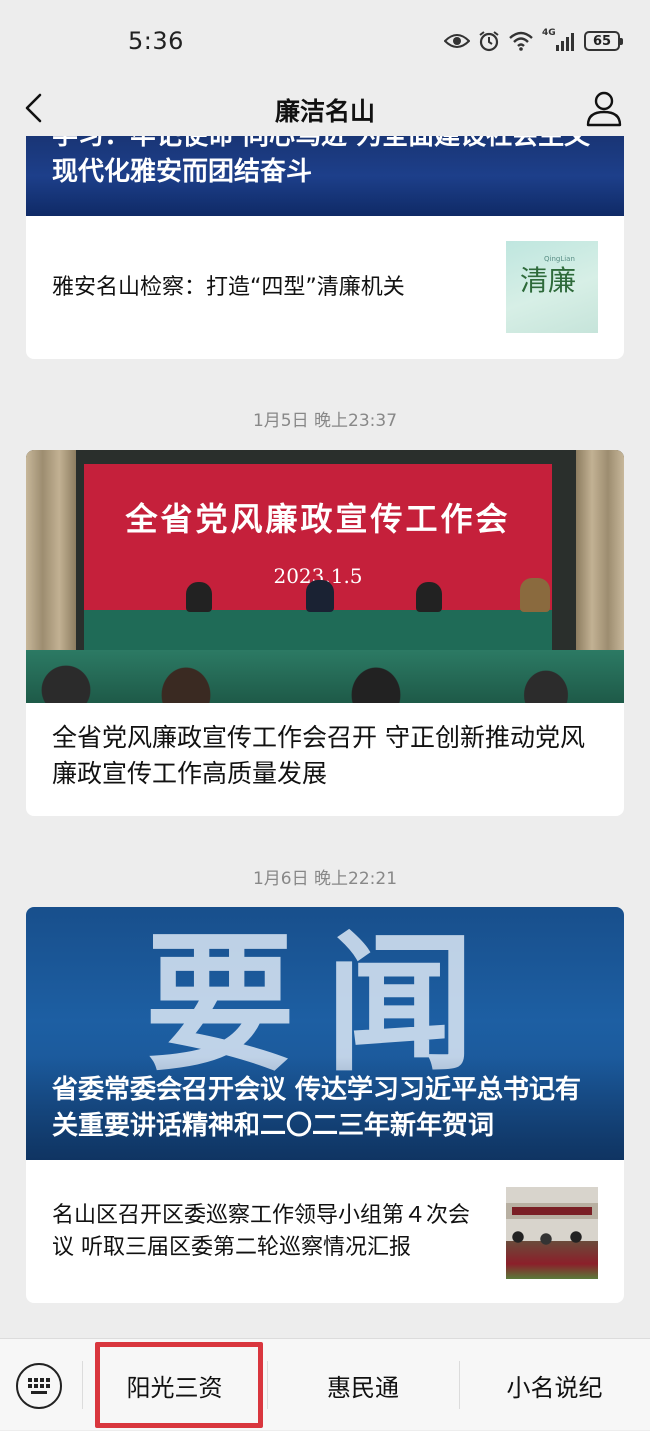 Image resolution: width=650 pixels, height=1431 pixels. I want to click on nav-bar: 廉洁名山, so click(325, 108).